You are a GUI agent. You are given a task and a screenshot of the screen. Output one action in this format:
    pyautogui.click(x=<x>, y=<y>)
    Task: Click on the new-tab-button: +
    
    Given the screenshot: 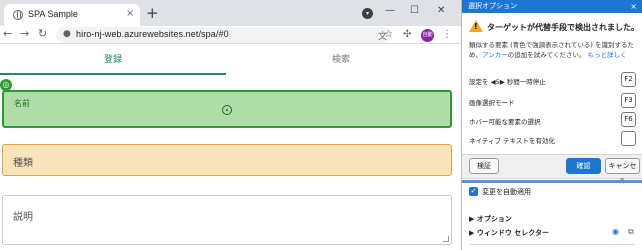 What is the action you would take?
    pyautogui.click(x=152, y=13)
    